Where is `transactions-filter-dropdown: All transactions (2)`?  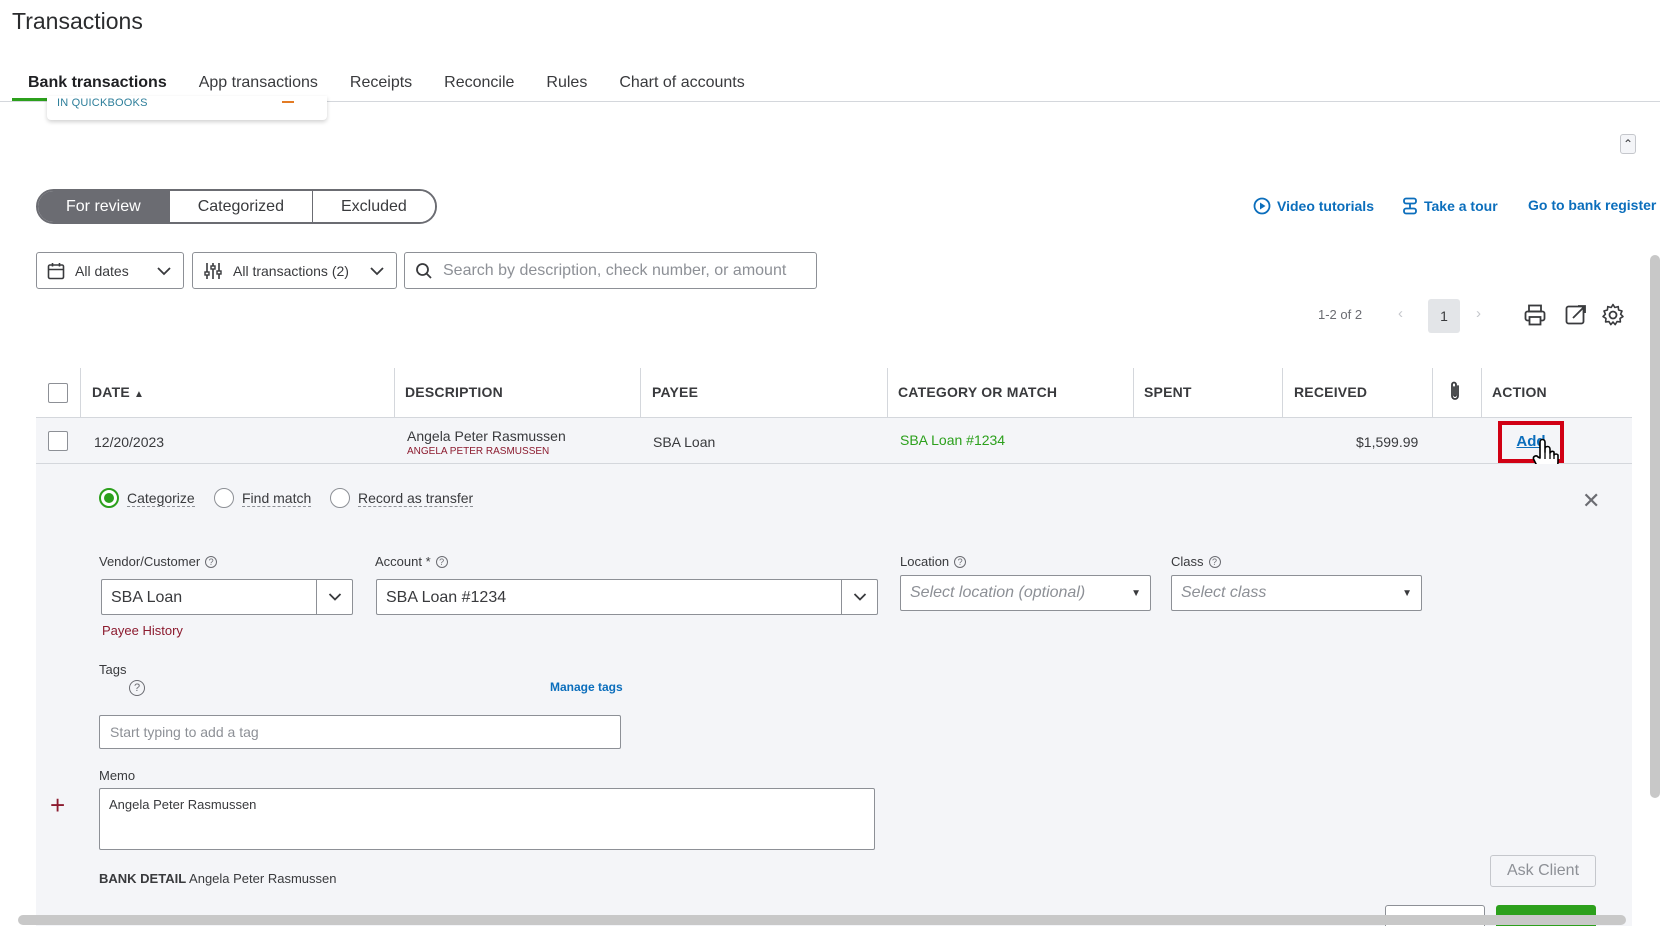
transactions-filter-dropdown: All transactions (2) is located at coordinates (294, 270).